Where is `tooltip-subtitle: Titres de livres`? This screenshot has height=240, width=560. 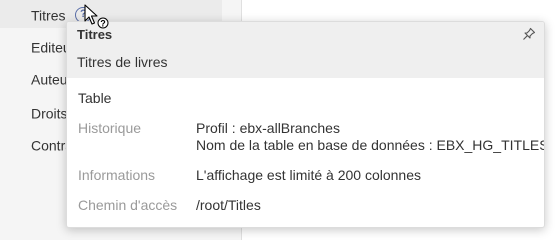
tooltip-subtitle: Titres de livres is located at coordinates (122, 62).